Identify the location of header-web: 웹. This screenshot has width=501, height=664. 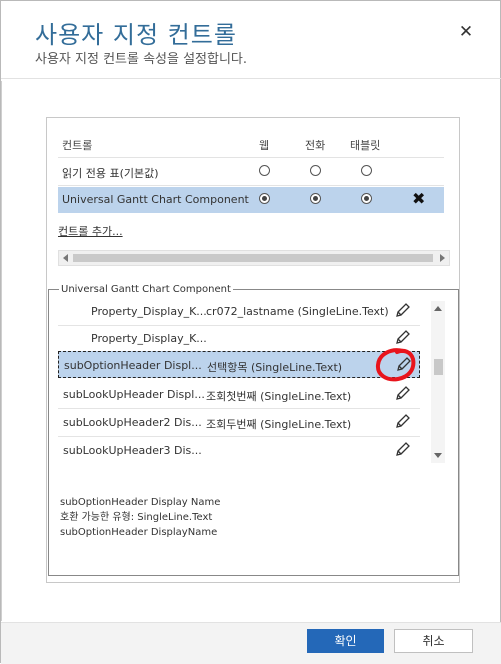
(264, 145).